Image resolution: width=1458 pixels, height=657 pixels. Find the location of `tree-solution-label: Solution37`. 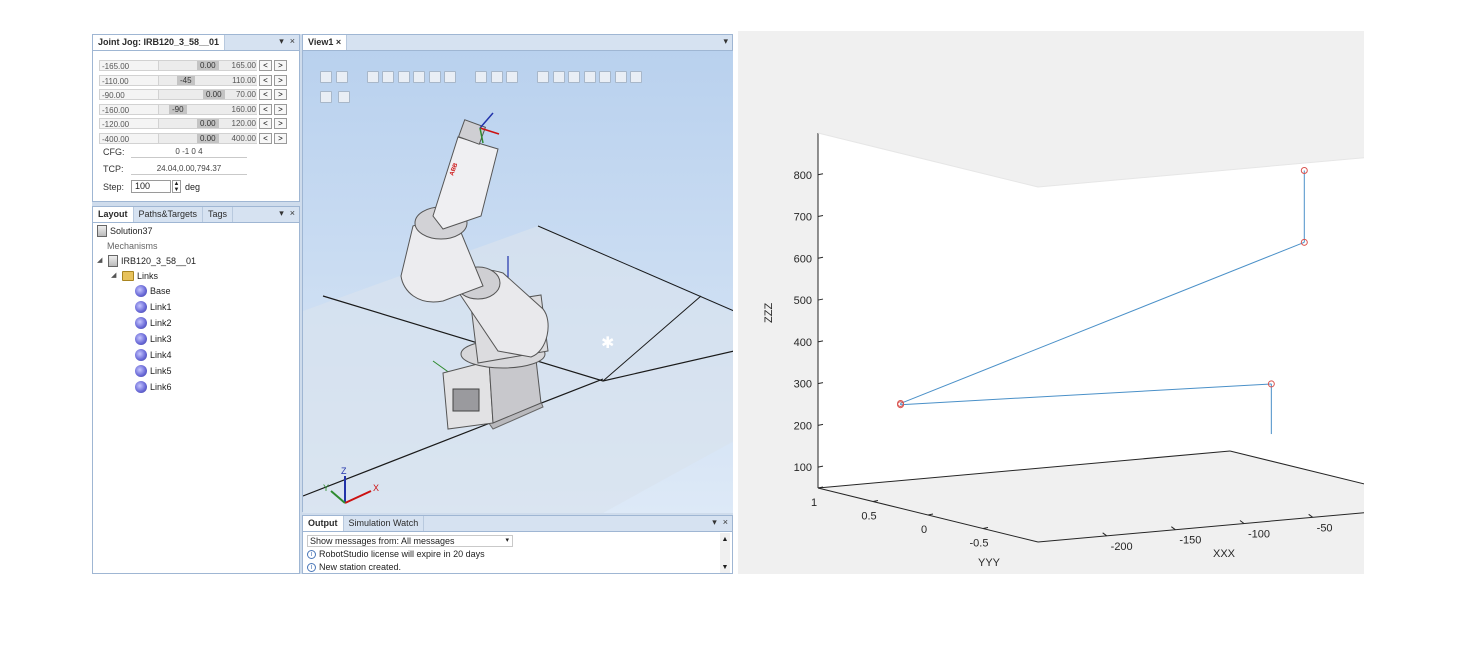

tree-solution-label: Solution37 is located at coordinates (131, 231).